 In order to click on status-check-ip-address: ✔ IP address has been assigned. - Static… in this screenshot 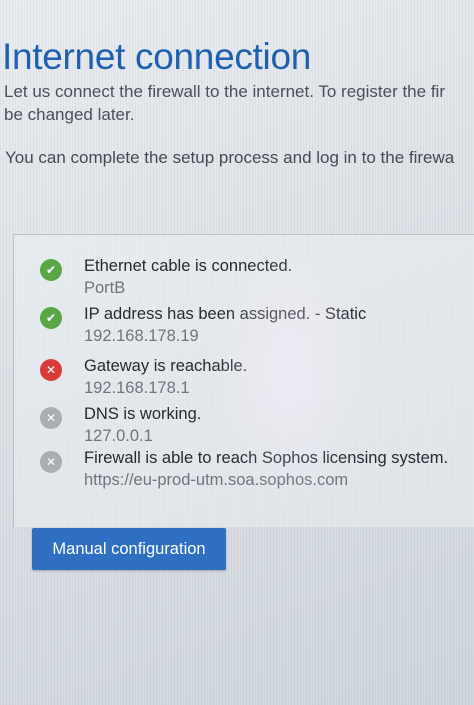, I will do `click(257, 329)`.